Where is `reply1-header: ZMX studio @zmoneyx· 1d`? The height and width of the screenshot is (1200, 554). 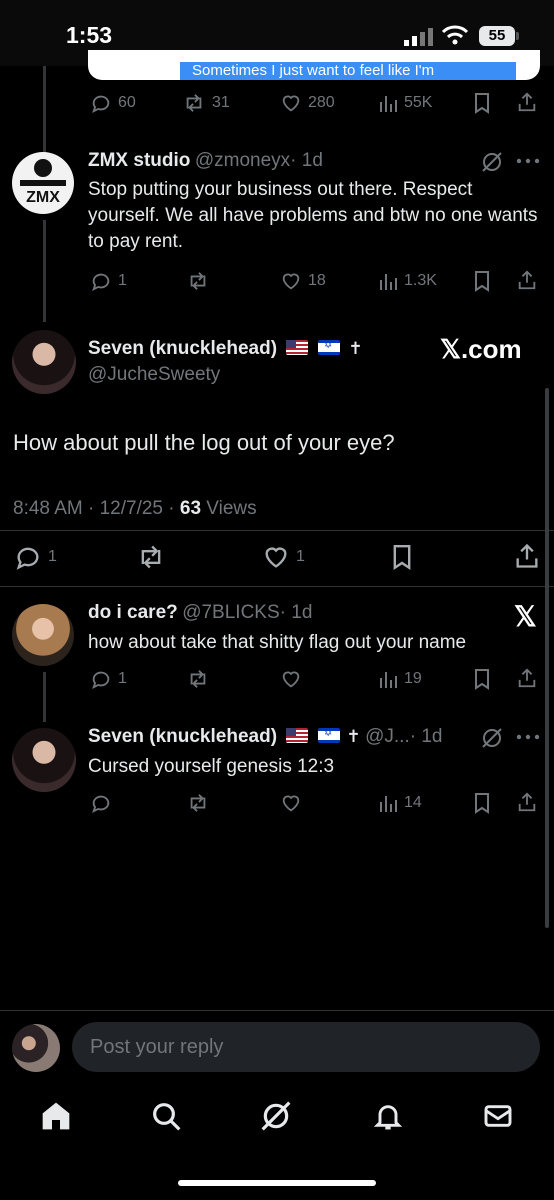 reply1-header: ZMX studio @zmoneyx· 1d is located at coordinates (205, 161).